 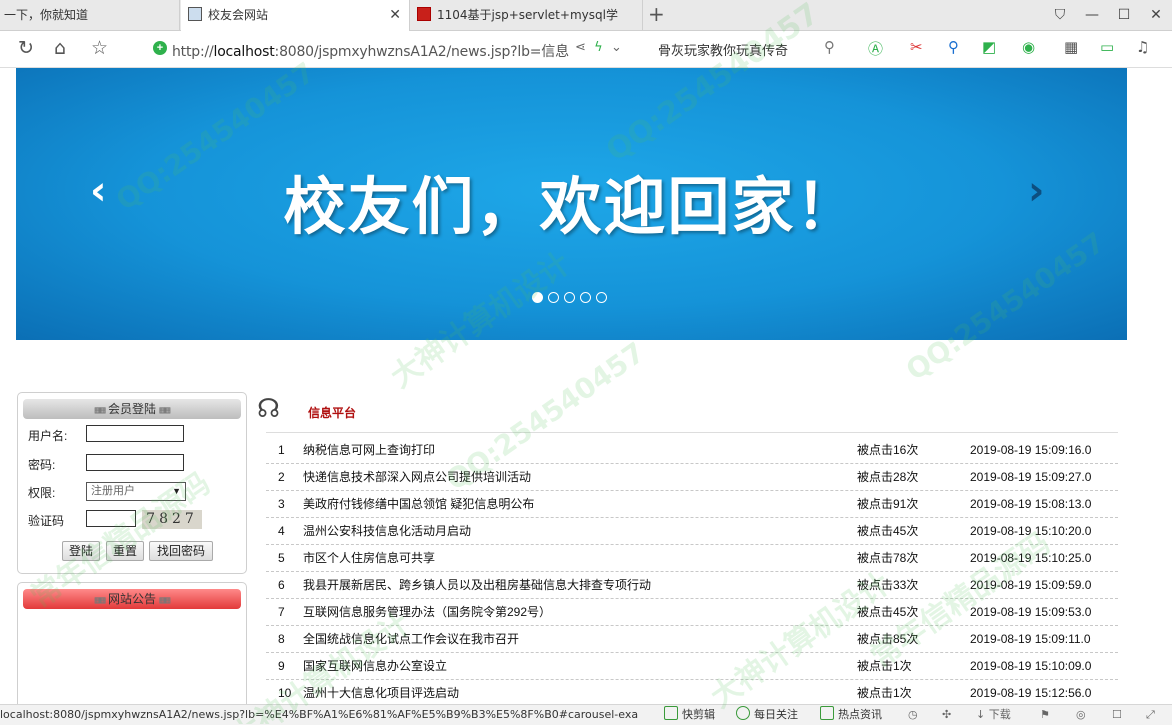 What do you see at coordinates (60, 48) in the screenshot?
I see `home-icon: ⌂` at bounding box center [60, 48].